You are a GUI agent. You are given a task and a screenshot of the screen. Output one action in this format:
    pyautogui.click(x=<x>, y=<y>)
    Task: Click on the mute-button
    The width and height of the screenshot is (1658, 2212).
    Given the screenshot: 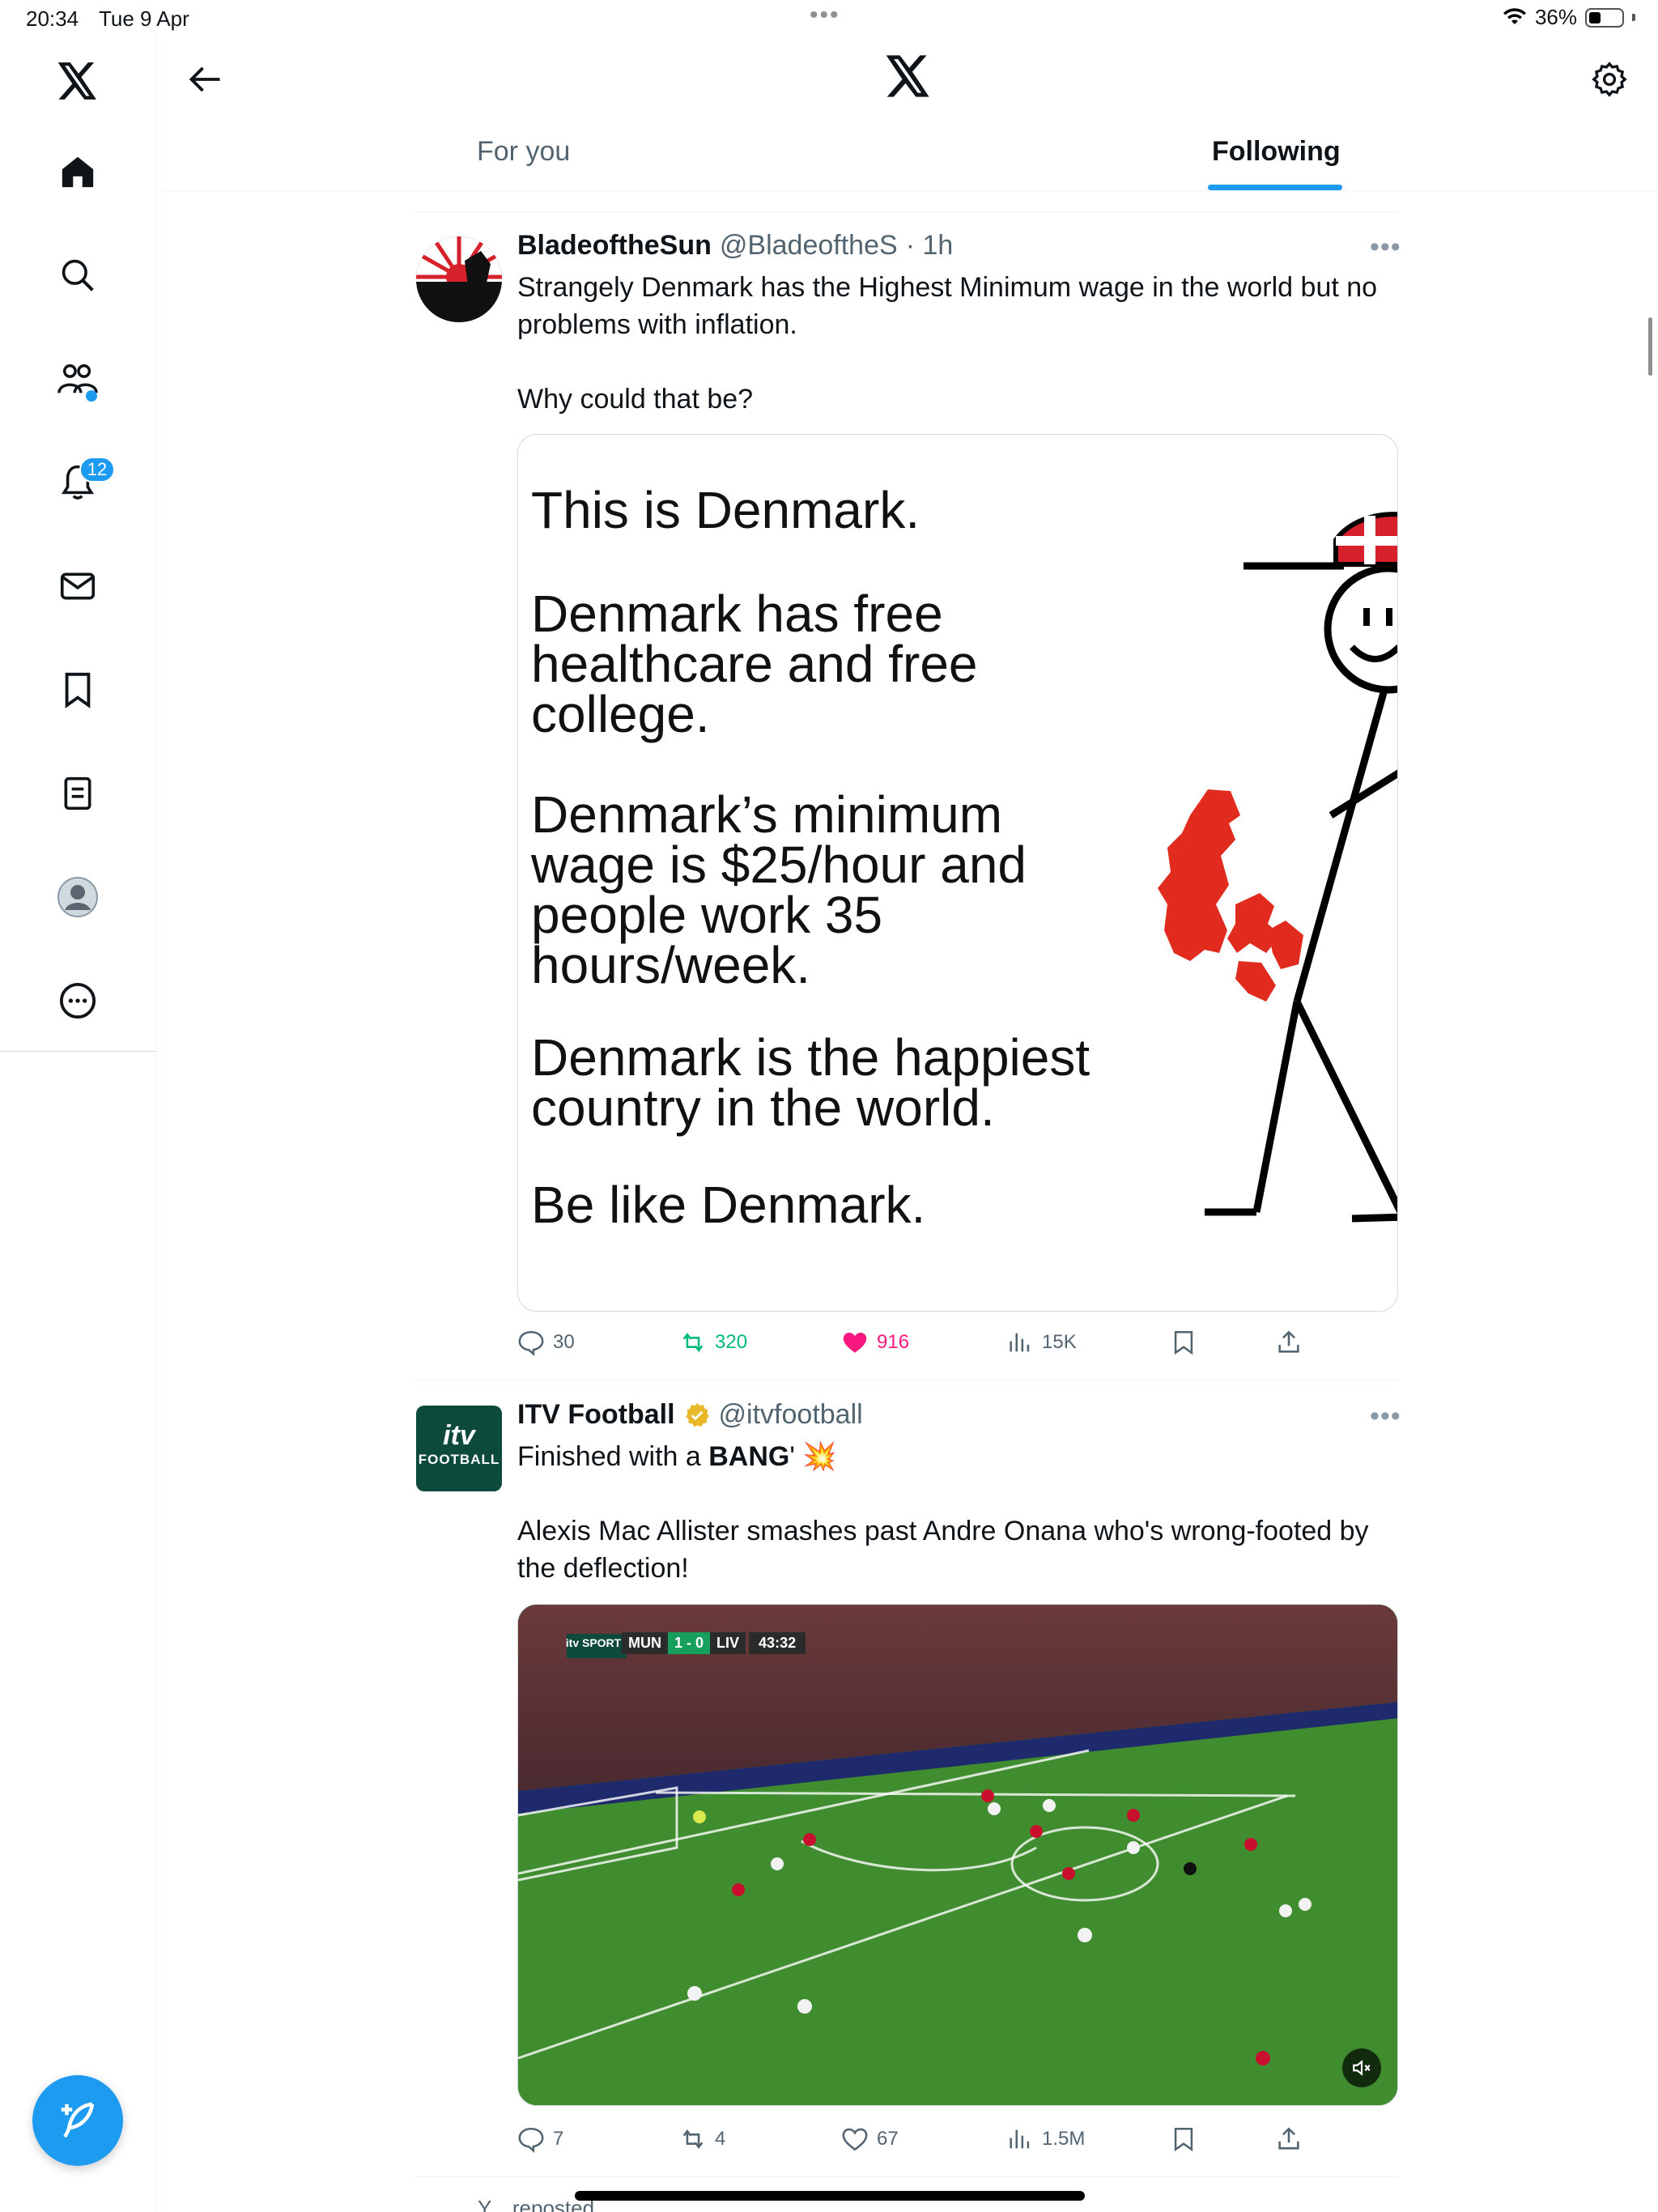 What is the action you would take?
    pyautogui.click(x=1361, y=2067)
    